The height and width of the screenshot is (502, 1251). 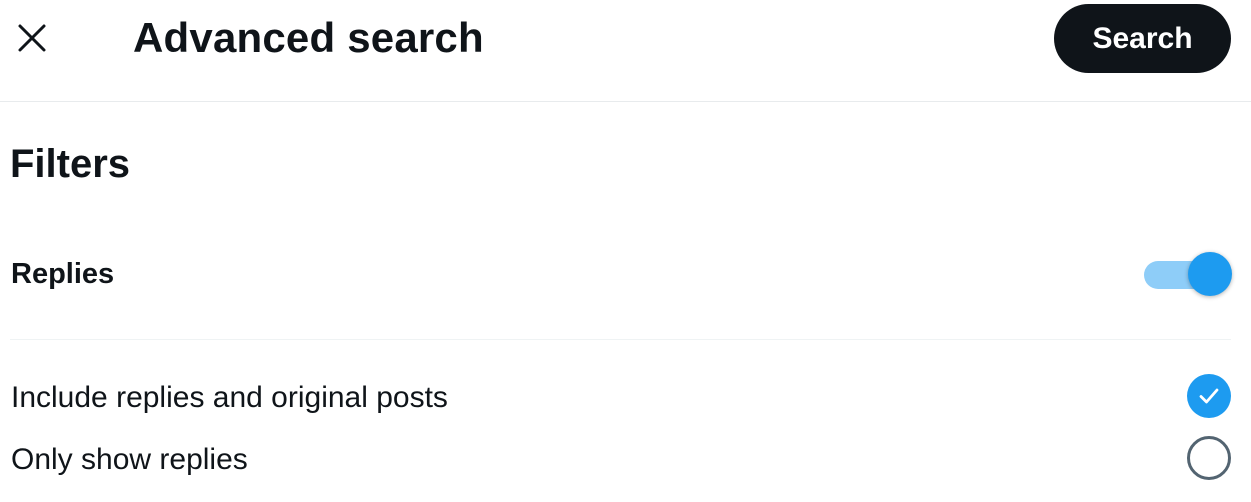 I want to click on option-only-show-replies: Only show replies, so click(x=625, y=460).